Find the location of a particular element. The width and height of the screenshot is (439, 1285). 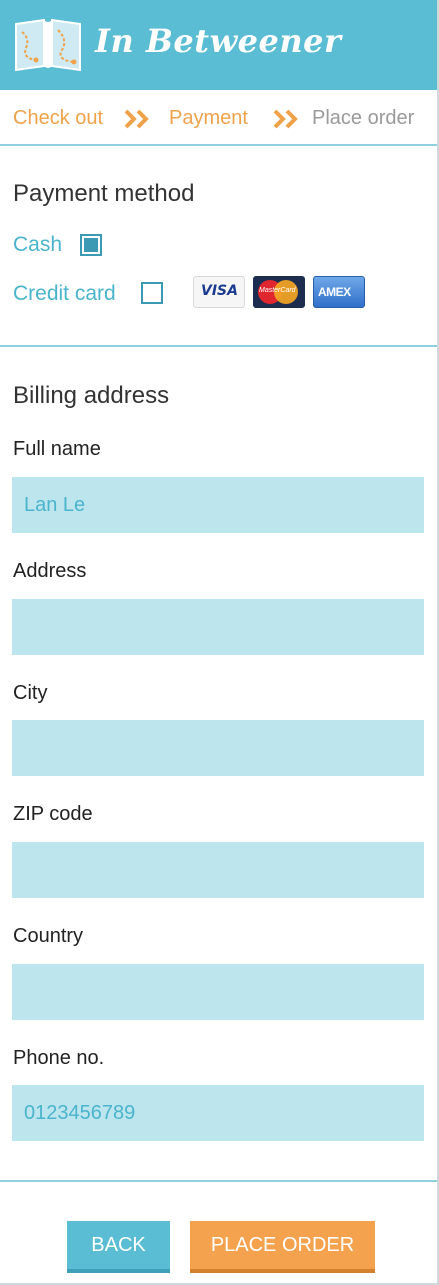

zip-code-label: ZIP code is located at coordinates (53, 814).